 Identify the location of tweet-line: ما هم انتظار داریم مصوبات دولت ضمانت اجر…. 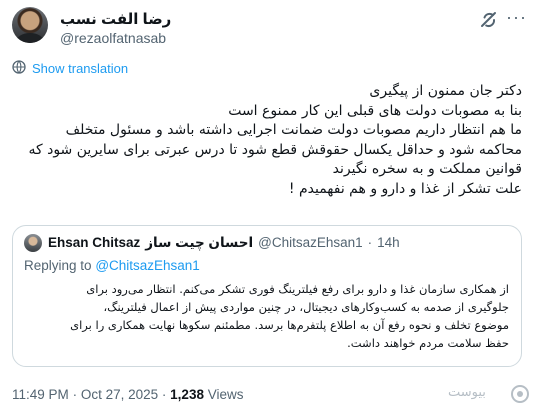
(293, 130).